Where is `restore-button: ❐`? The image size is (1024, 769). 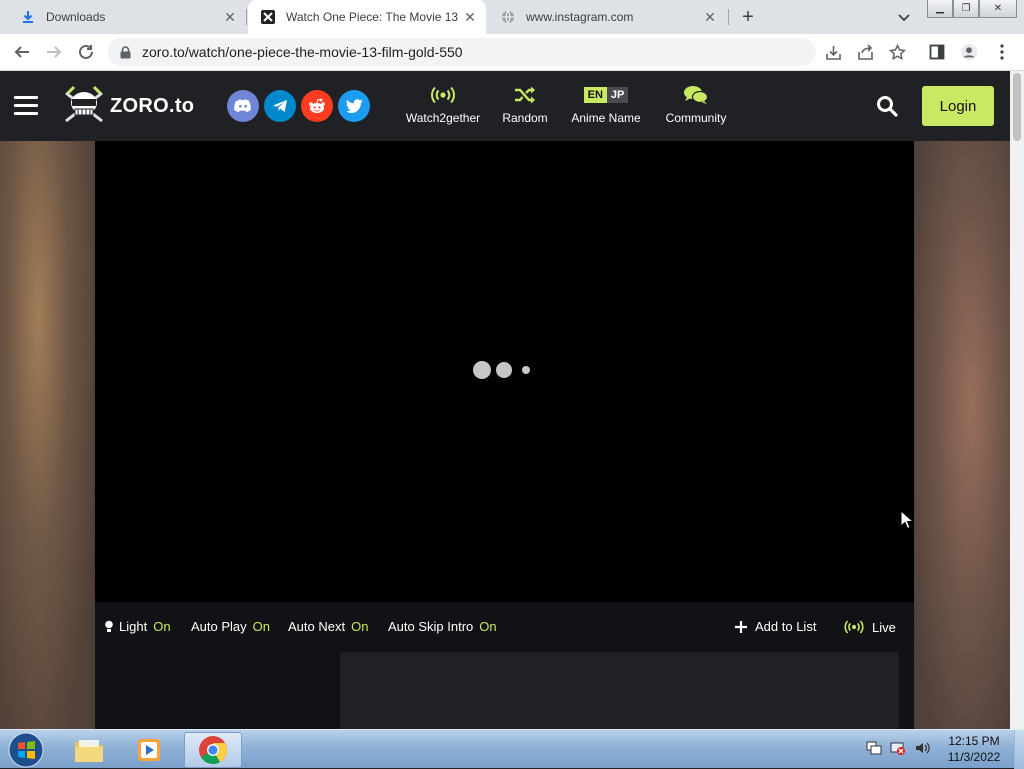
restore-button: ❐ is located at coordinates (966, 9).